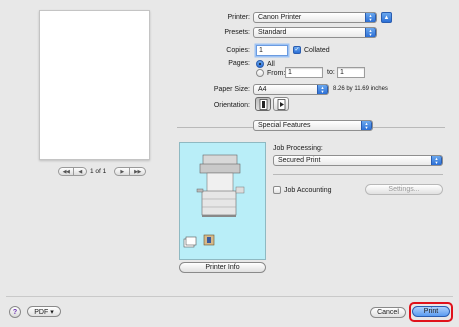 This screenshot has height=327, width=459. Describe the element at coordinates (315, 17) in the screenshot. I see `printer-select: Canon Printer ▲ ▼` at that location.